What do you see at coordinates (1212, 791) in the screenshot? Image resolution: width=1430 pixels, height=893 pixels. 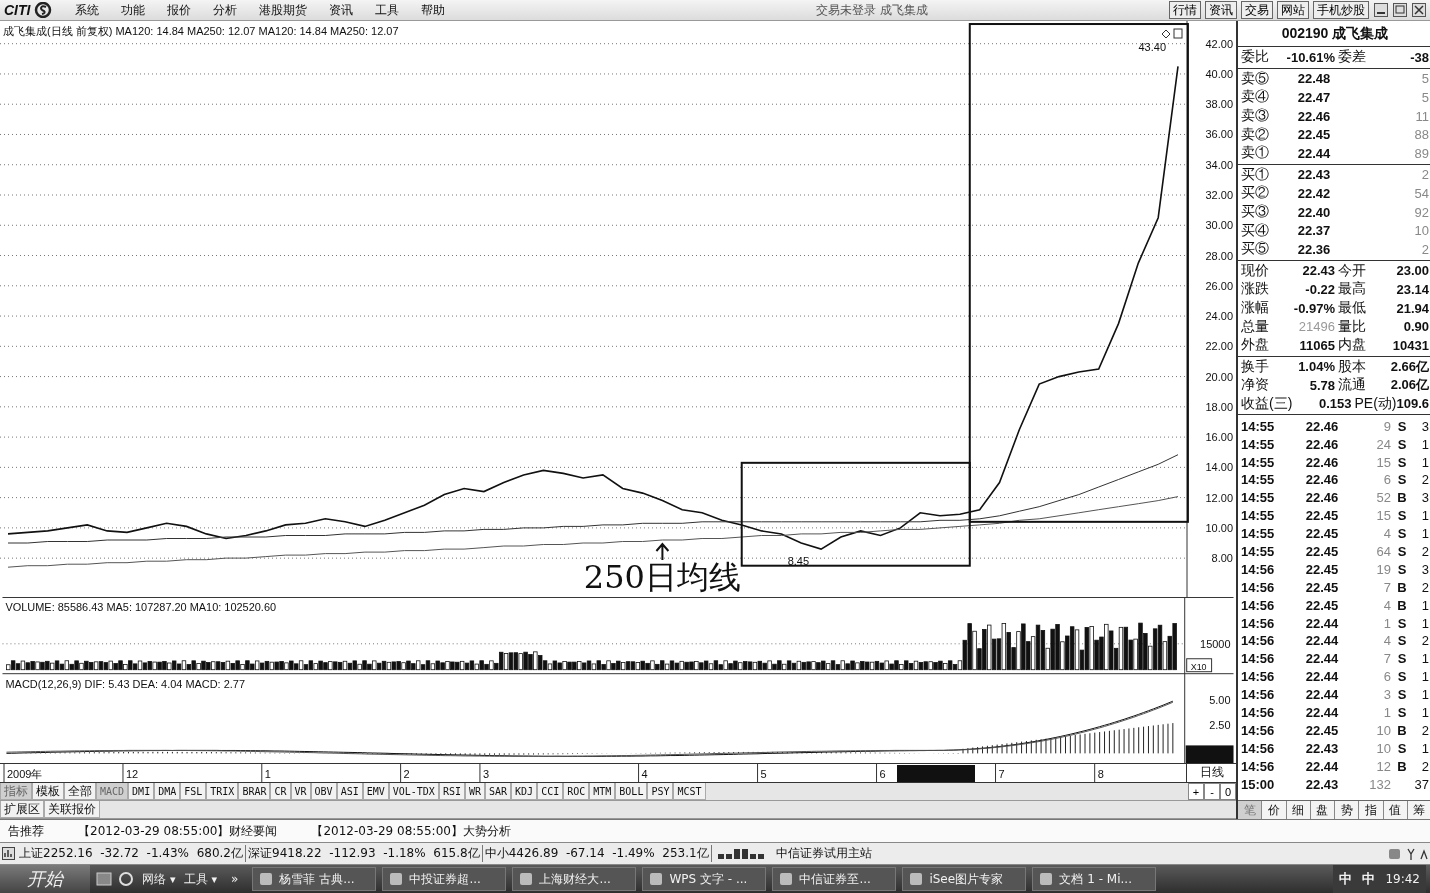 I see `zoom-button: -` at bounding box center [1212, 791].